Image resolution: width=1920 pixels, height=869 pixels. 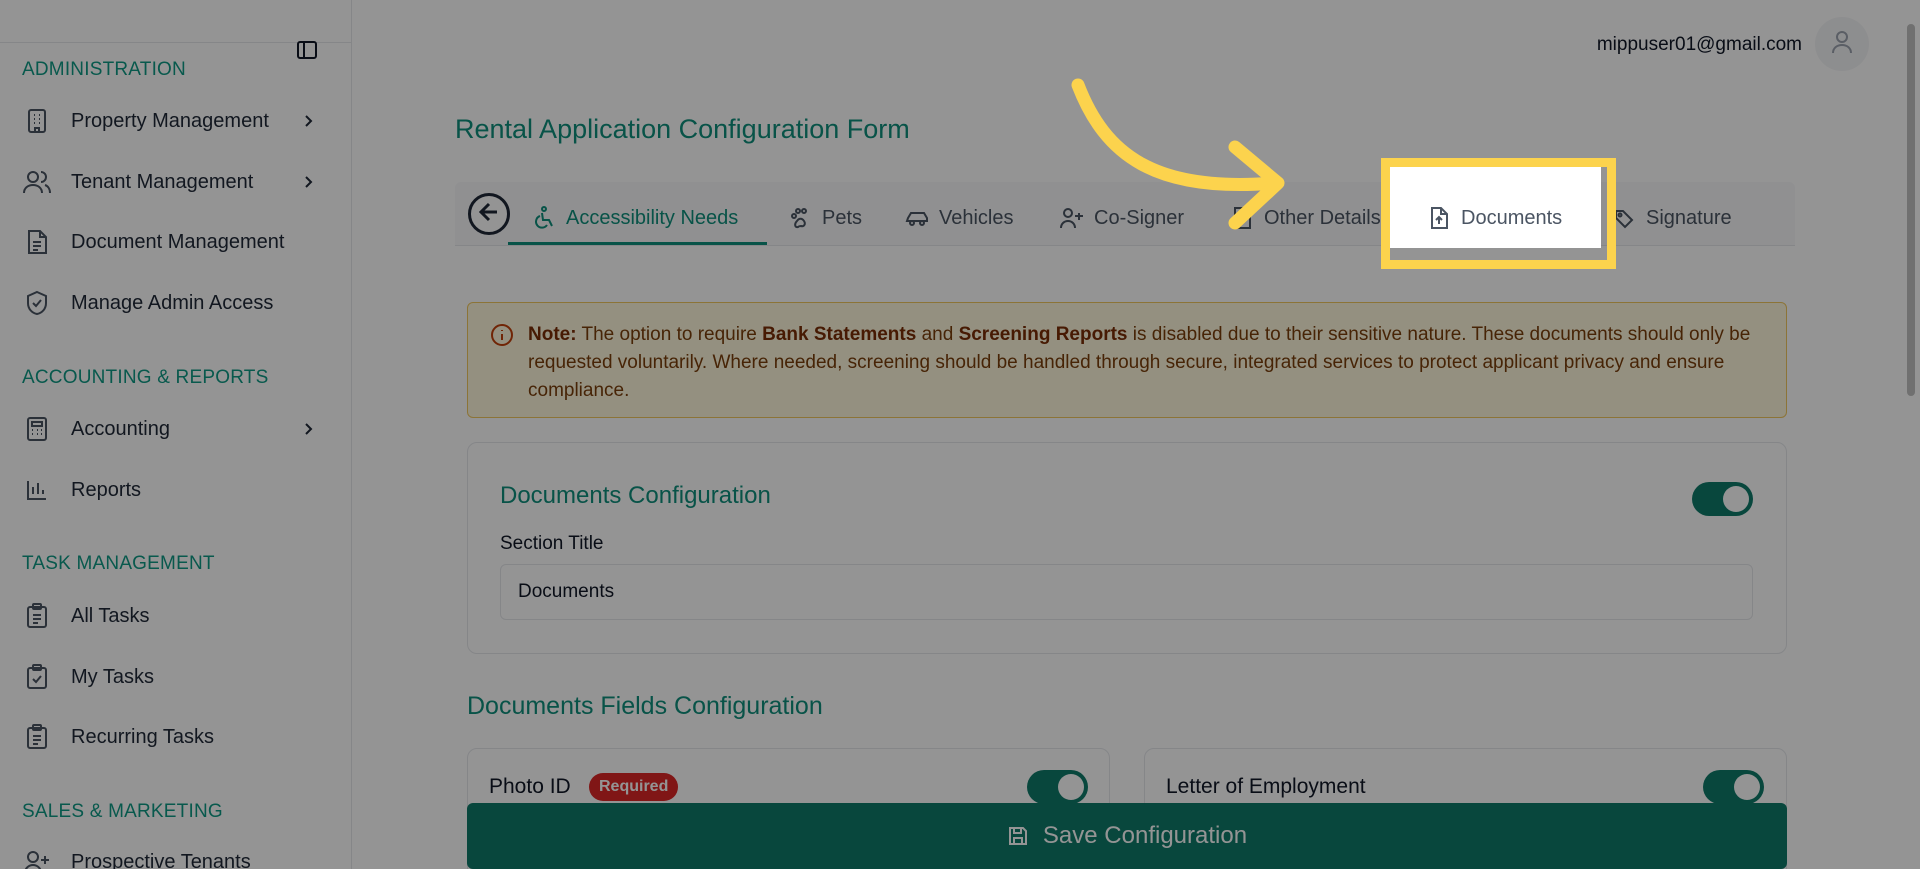 What do you see at coordinates (1057, 787) in the screenshot?
I see `photo-id-toggle` at bounding box center [1057, 787].